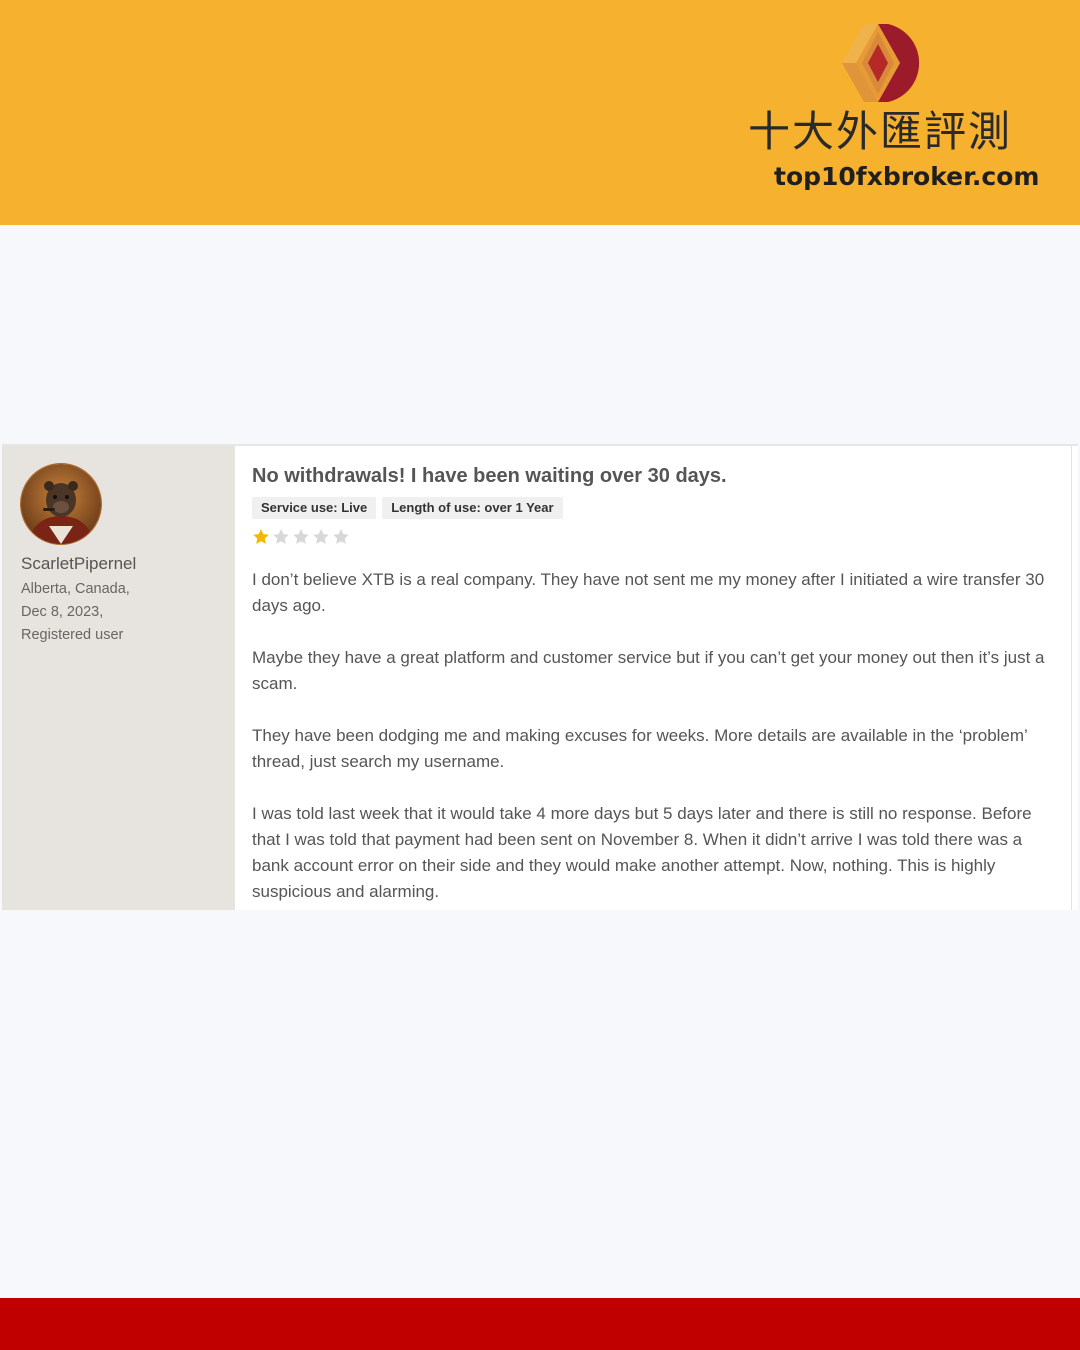 This screenshot has height=1350, width=1080. What do you see at coordinates (881, 63) in the screenshot?
I see `brand-logo-icon` at bounding box center [881, 63].